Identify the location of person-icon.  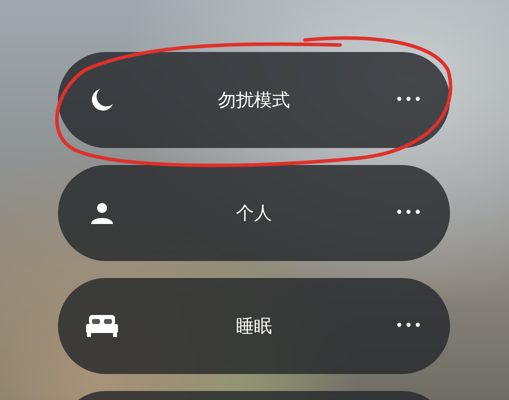
(102, 213).